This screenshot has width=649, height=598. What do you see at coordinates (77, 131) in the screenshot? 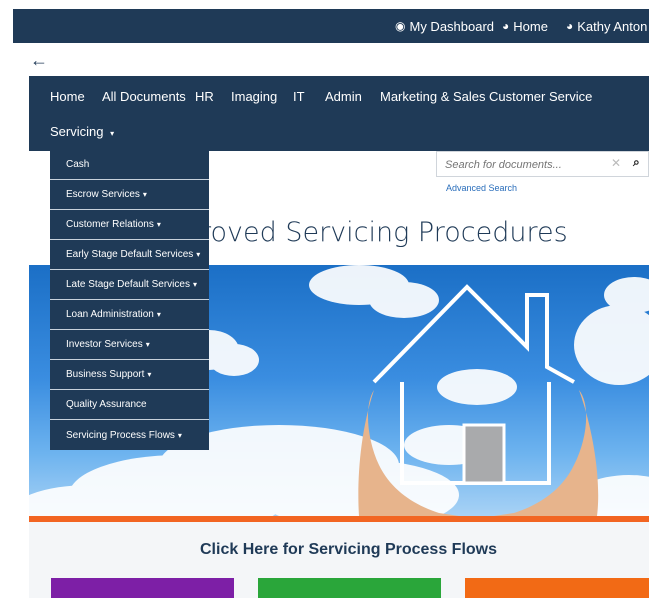
I see `servicing-label: Servicing` at bounding box center [77, 131].